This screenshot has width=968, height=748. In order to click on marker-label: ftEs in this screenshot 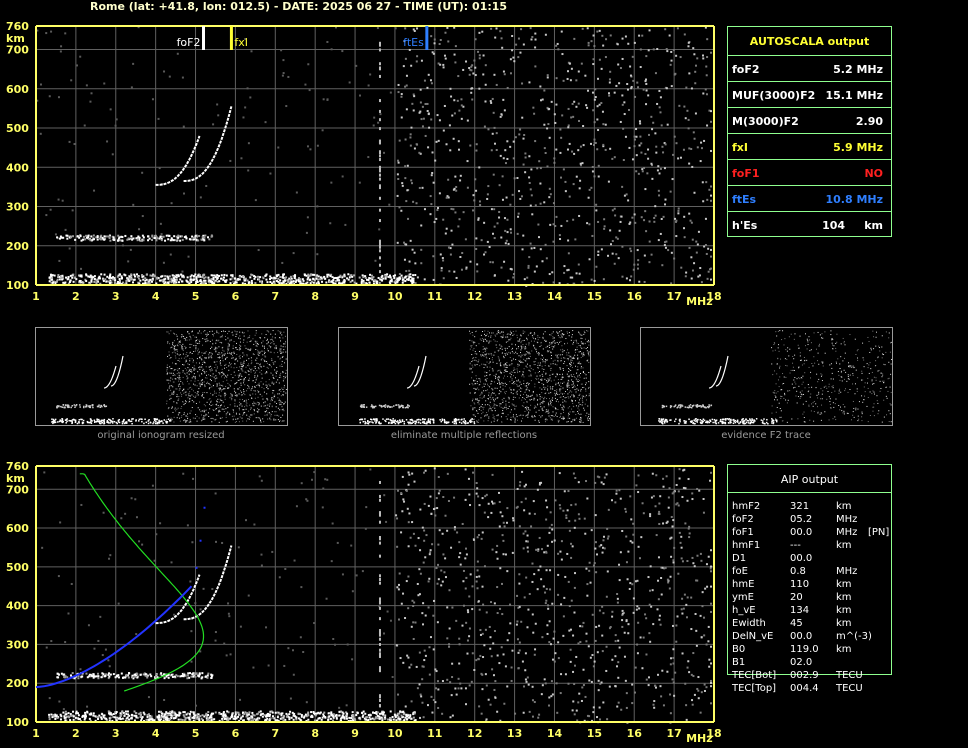, I will do `click(413, 42)`.